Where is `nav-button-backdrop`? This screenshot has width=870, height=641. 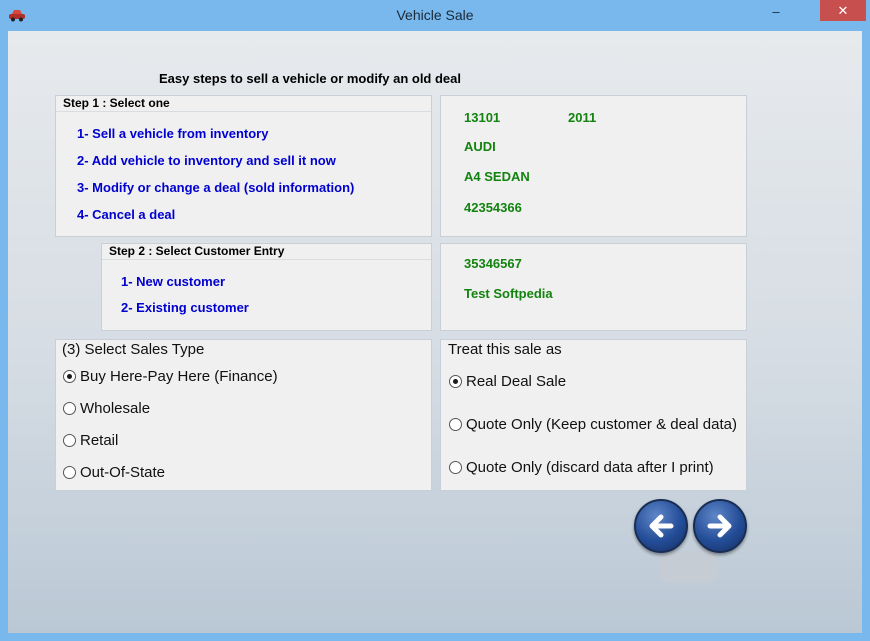 nav-button-backdrop is located at coordinates (689, 567).